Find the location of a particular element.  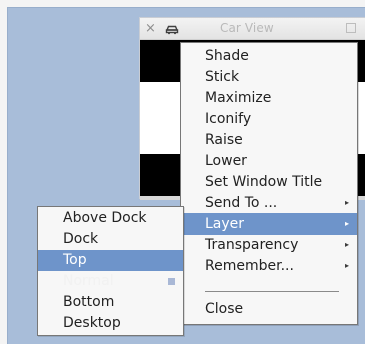

menu-item-label: Lower is located at coordinates (226, 161).